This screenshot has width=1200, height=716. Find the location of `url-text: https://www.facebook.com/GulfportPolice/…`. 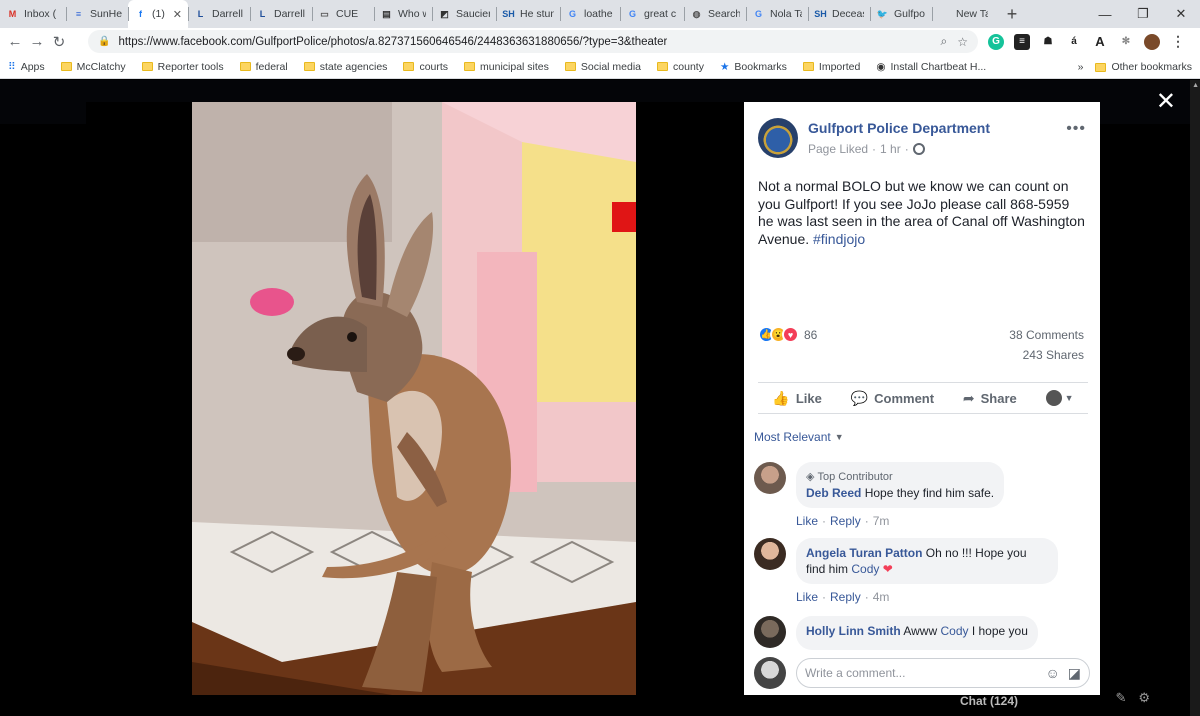

url-text: https://www.facebook.com/GulfportPolice/… is located at coordinates (392, 42).